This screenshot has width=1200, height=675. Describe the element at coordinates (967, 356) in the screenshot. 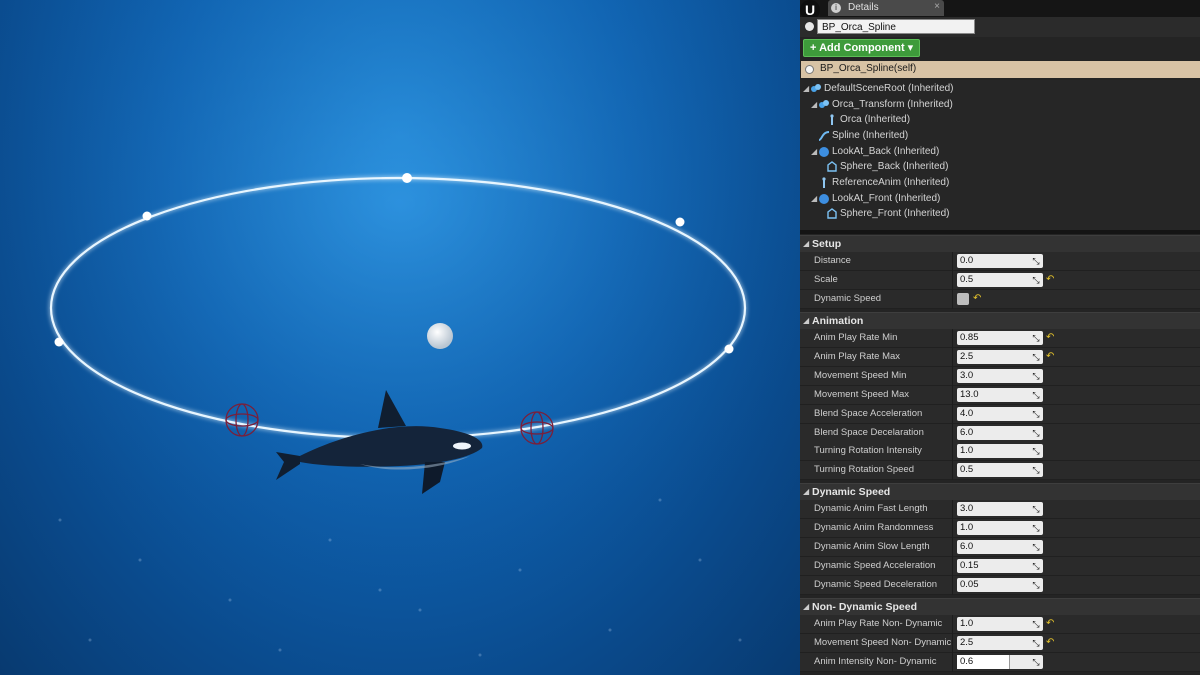

I see `property-value: 2.5` at that location.